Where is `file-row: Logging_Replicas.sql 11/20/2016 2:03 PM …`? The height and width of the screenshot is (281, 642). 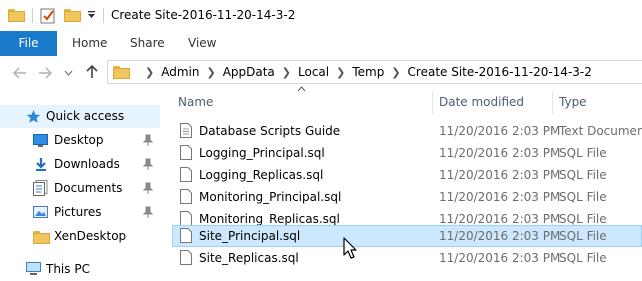
file-row: Logging_Replicas.sql 11/20/2016 2:03 PM … is located at coordinates (407, 175).